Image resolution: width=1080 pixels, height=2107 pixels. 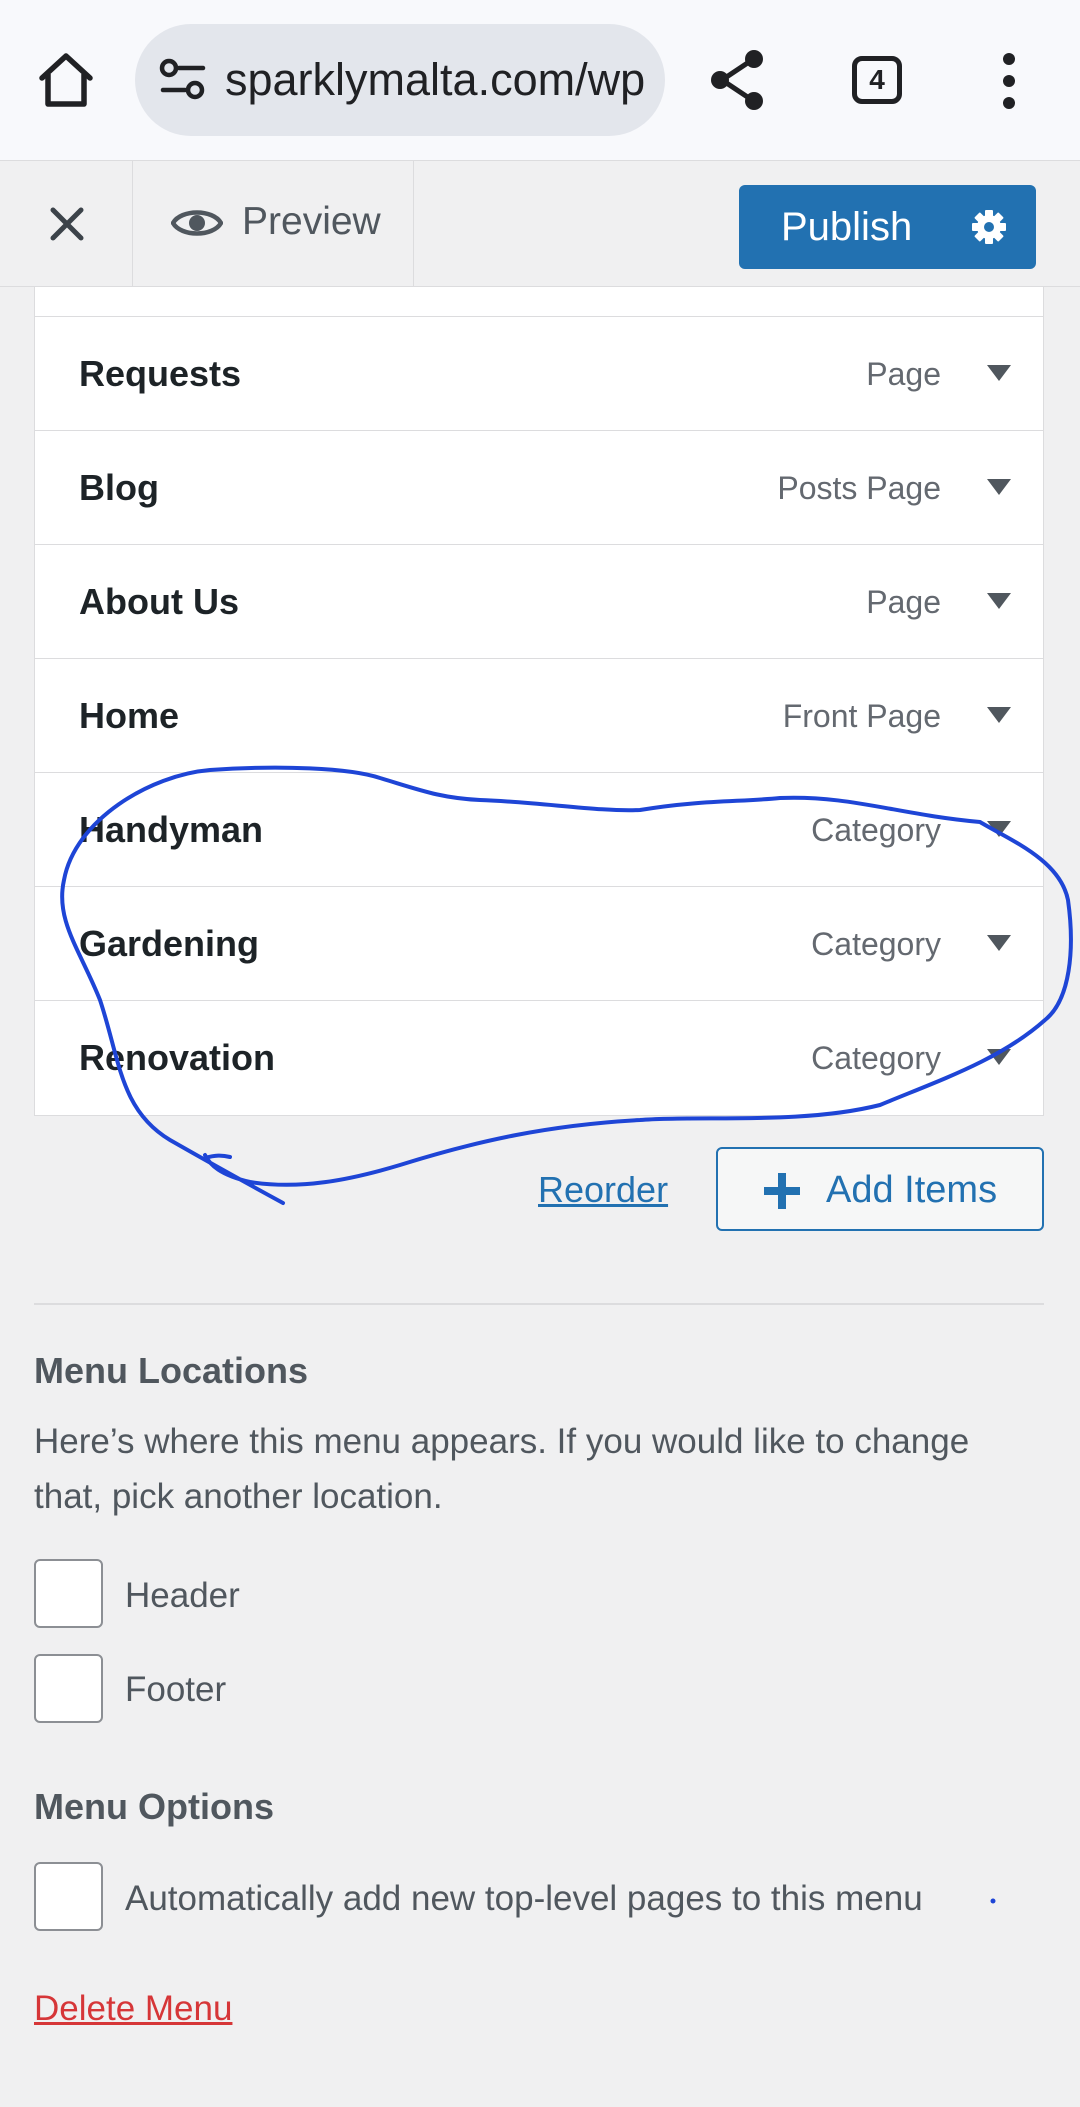 What do you see at coordinates (912, 1190) in the screenshot?
I see `add-items-label: Add Items` at bounding box center [912, 1190].